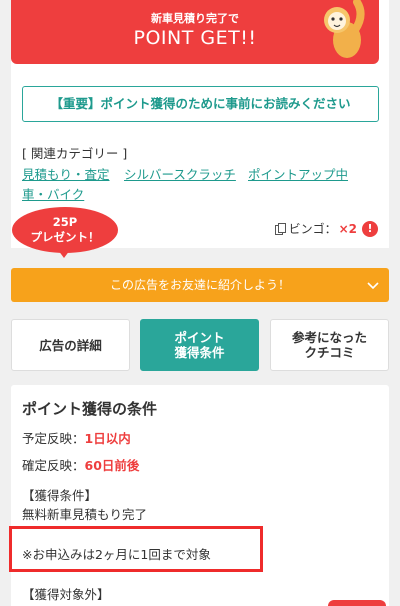 This screenshot has height=606, width=400. What do you see at coordinates (66, 594) in the screenshot?
I see `excluded-heading: 【獲得対象外】` at bounding box center [66, 594].